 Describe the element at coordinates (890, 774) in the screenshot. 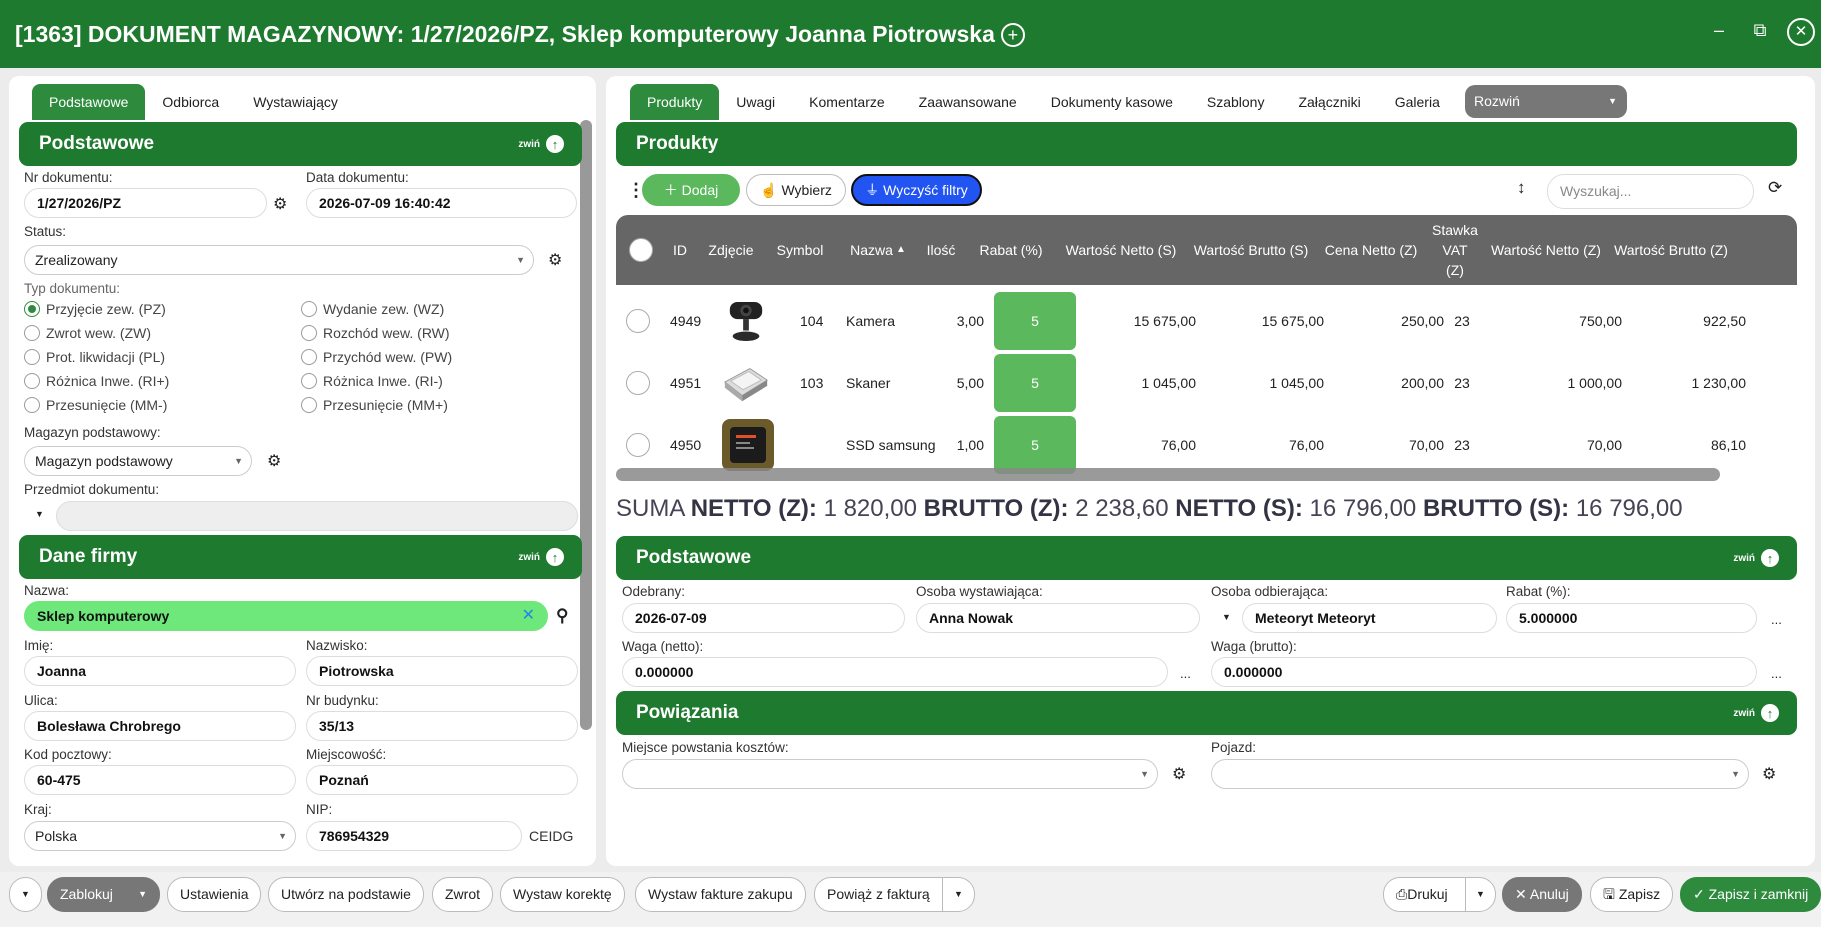

I see `cost-center-select: ▼` at that location.